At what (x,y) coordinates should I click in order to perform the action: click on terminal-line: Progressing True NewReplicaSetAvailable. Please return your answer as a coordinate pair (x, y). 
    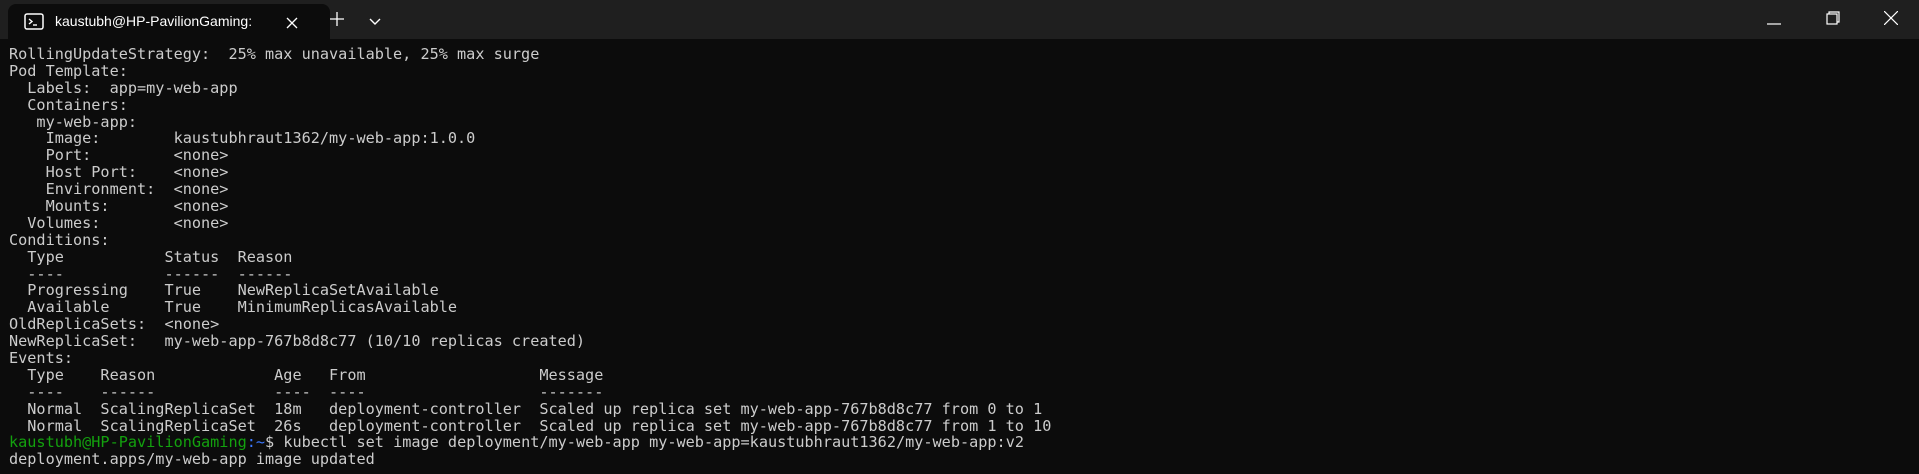
    Looking at the image, I should click on (224, 290).